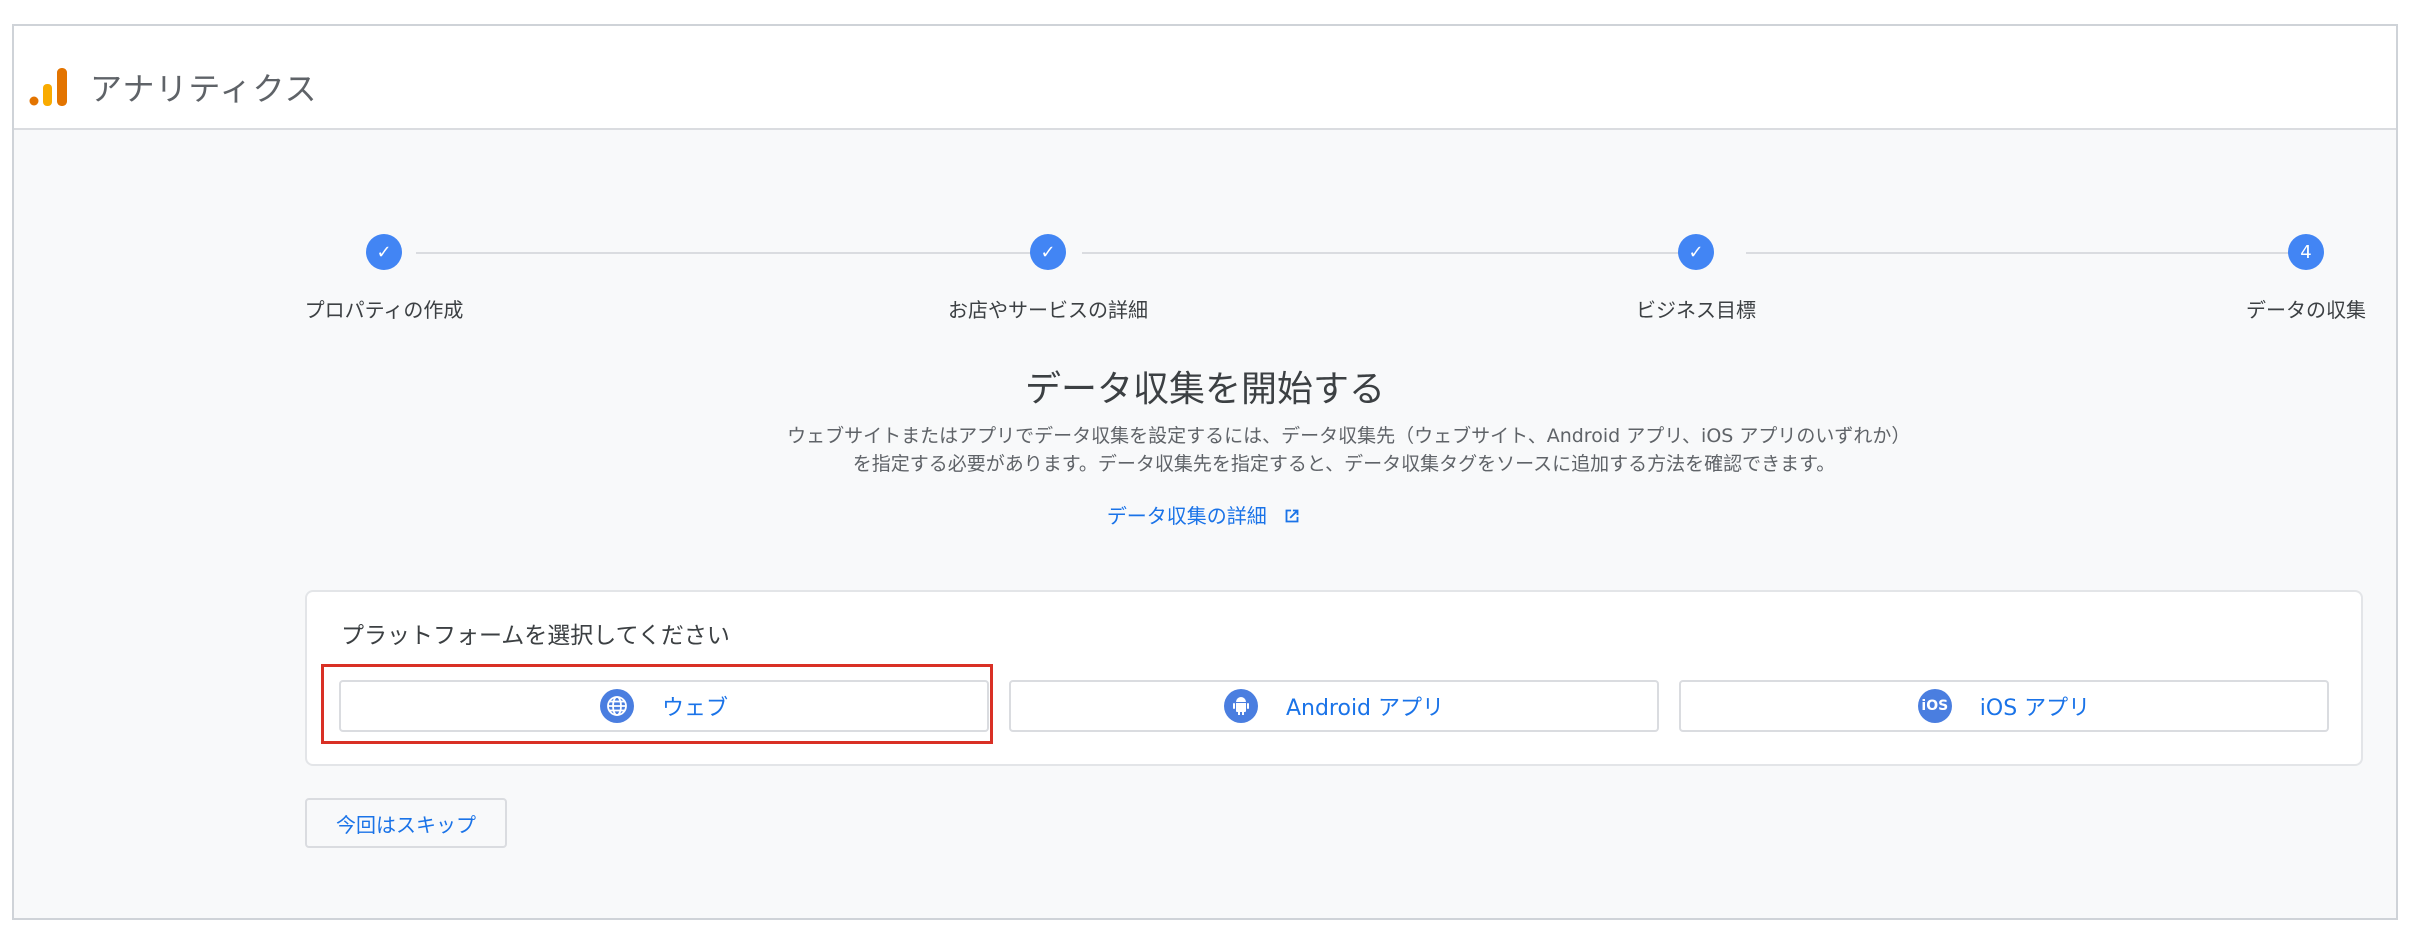 The width and height of the screenshot is (2412, 948). I want to click on android-platform-button: Android アプリ, so click(1334, 706).